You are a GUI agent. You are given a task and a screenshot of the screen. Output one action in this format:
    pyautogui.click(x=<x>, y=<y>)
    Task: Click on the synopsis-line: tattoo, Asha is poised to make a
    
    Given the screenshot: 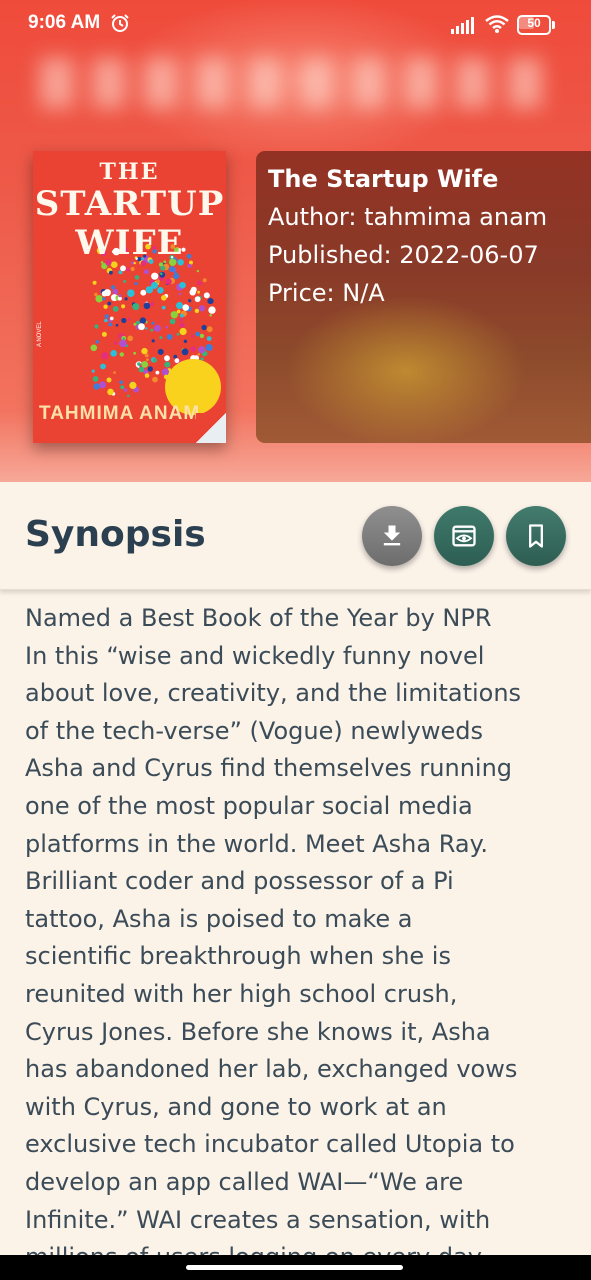 What is the action you would take?
    pyautogui.click(x=219, y=918)
    